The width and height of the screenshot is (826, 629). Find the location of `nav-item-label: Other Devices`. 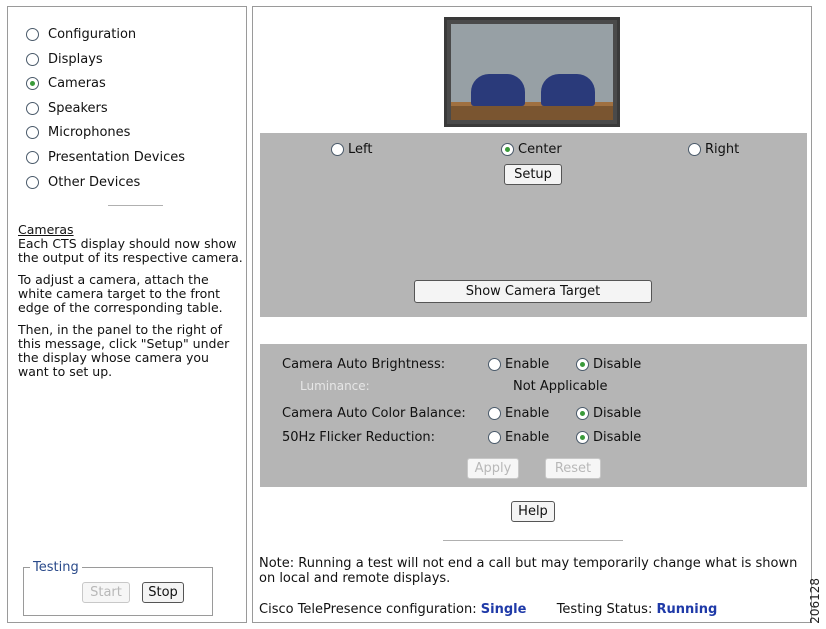

nav-item-label: Other Devices is located at coordinates (94, 182).